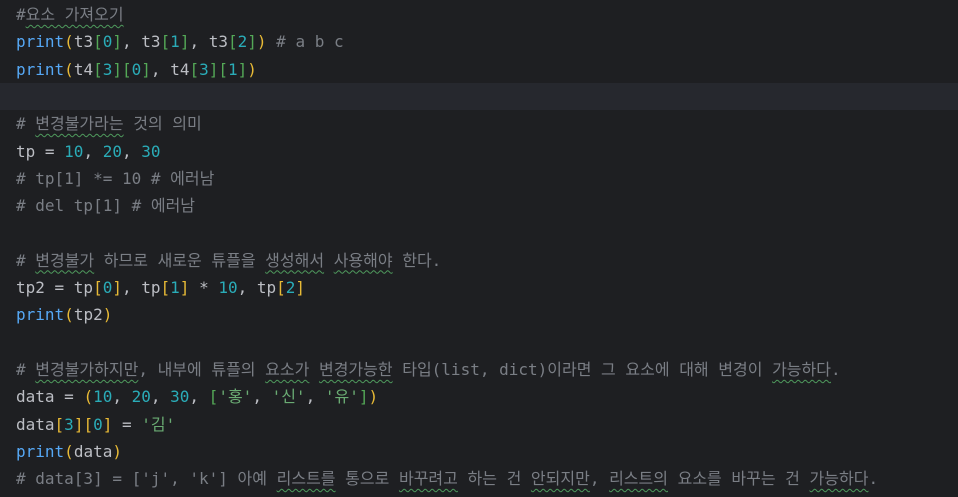  What do you see at coordinates (479, 14) in the screenshot?
I see `code-line: #요소 가져오기` at bounding box center [479, 14].